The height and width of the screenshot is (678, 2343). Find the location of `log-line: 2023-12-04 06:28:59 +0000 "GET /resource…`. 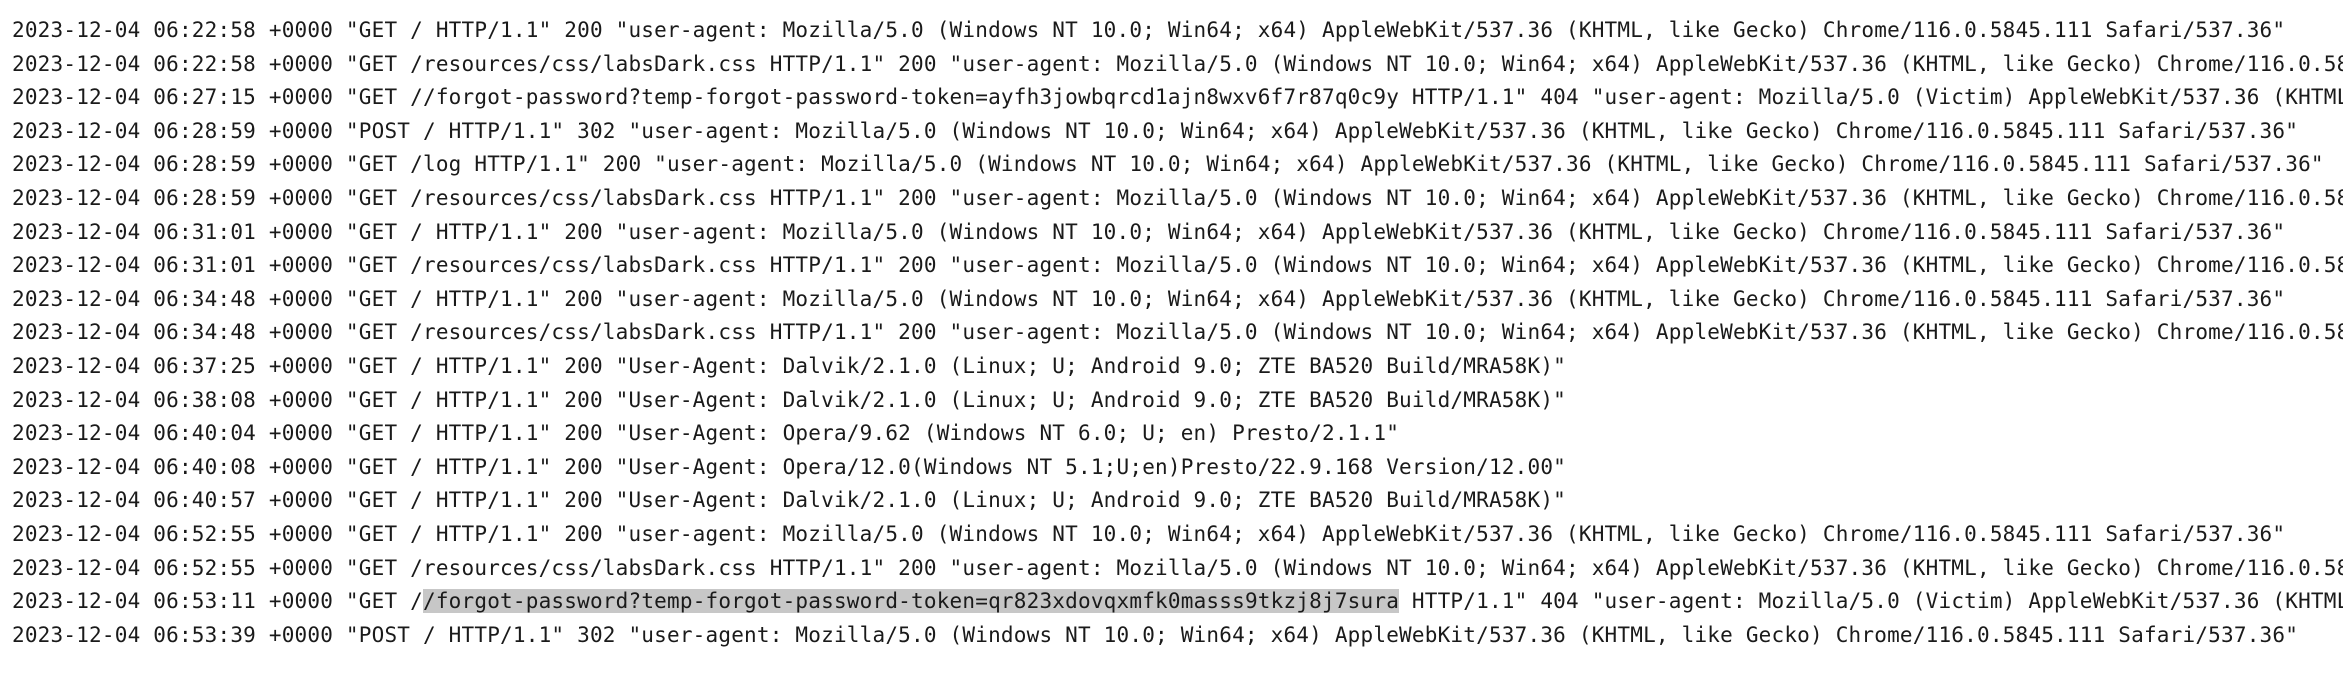

log-line: 2023-12-04 06:28:59 +0000 "GET /resource… is located at coordinates (1177, 199).